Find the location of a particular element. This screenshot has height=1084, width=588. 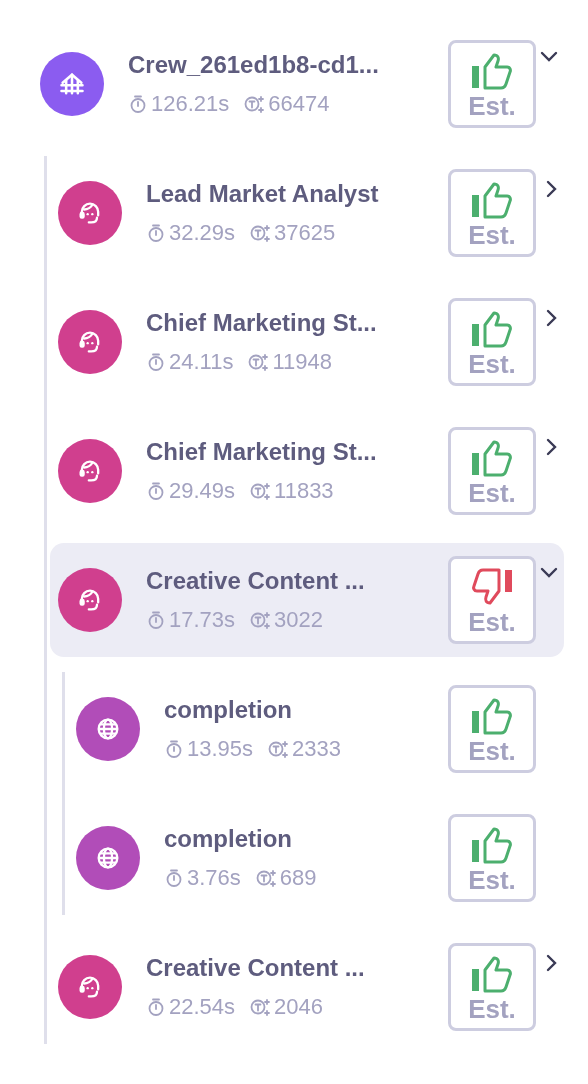

token-count: 2046 is located at coordinates (298, 1007).